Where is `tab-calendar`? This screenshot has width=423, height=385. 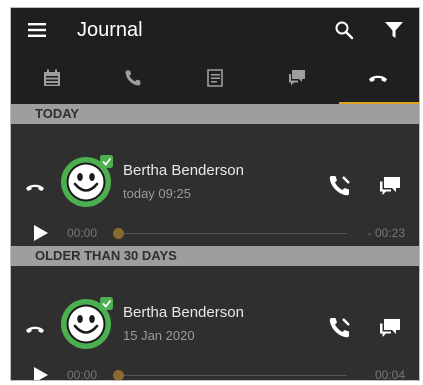 tab-calendar is located at coordinates (52, 78).